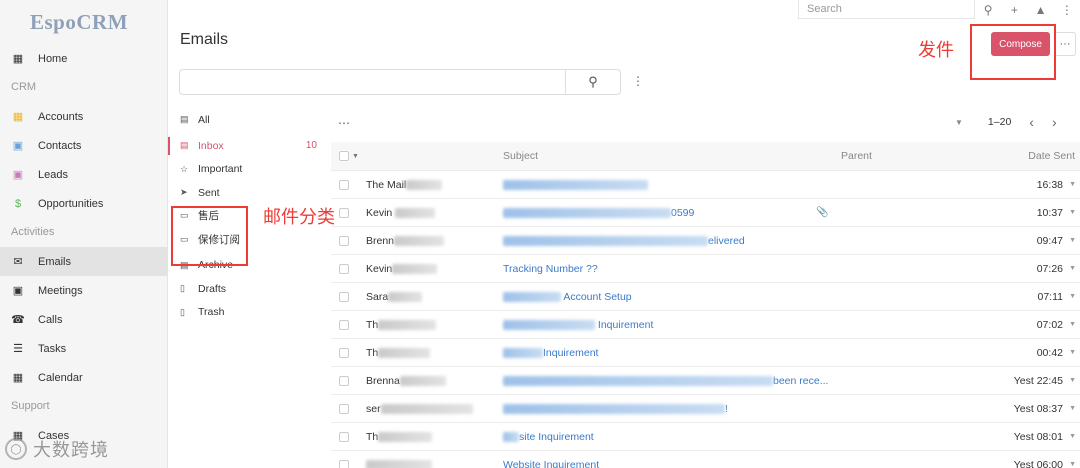 The image size is (1080, 468). I want to click on bell-icon: ▲, so click(1040, 10).